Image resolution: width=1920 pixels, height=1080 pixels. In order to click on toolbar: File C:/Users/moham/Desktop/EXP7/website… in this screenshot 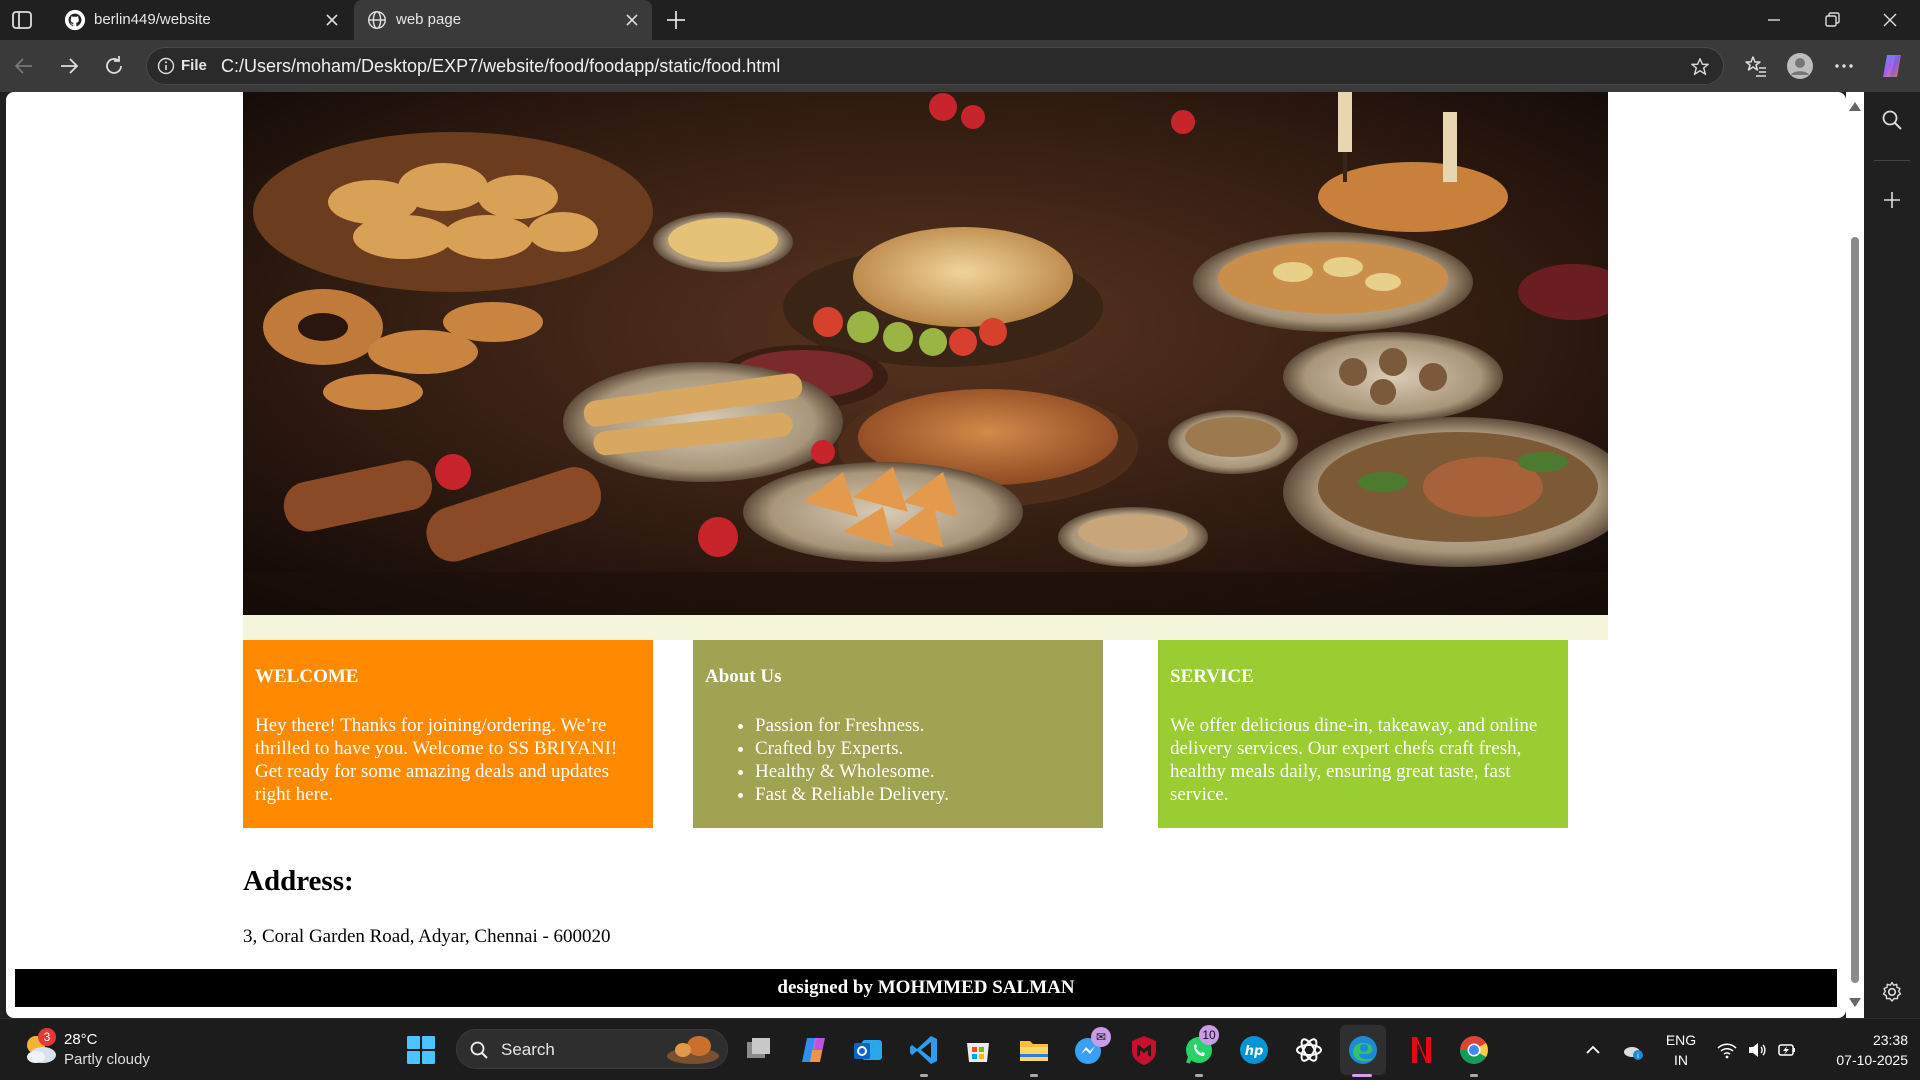, I will do `click(960, 66)`.